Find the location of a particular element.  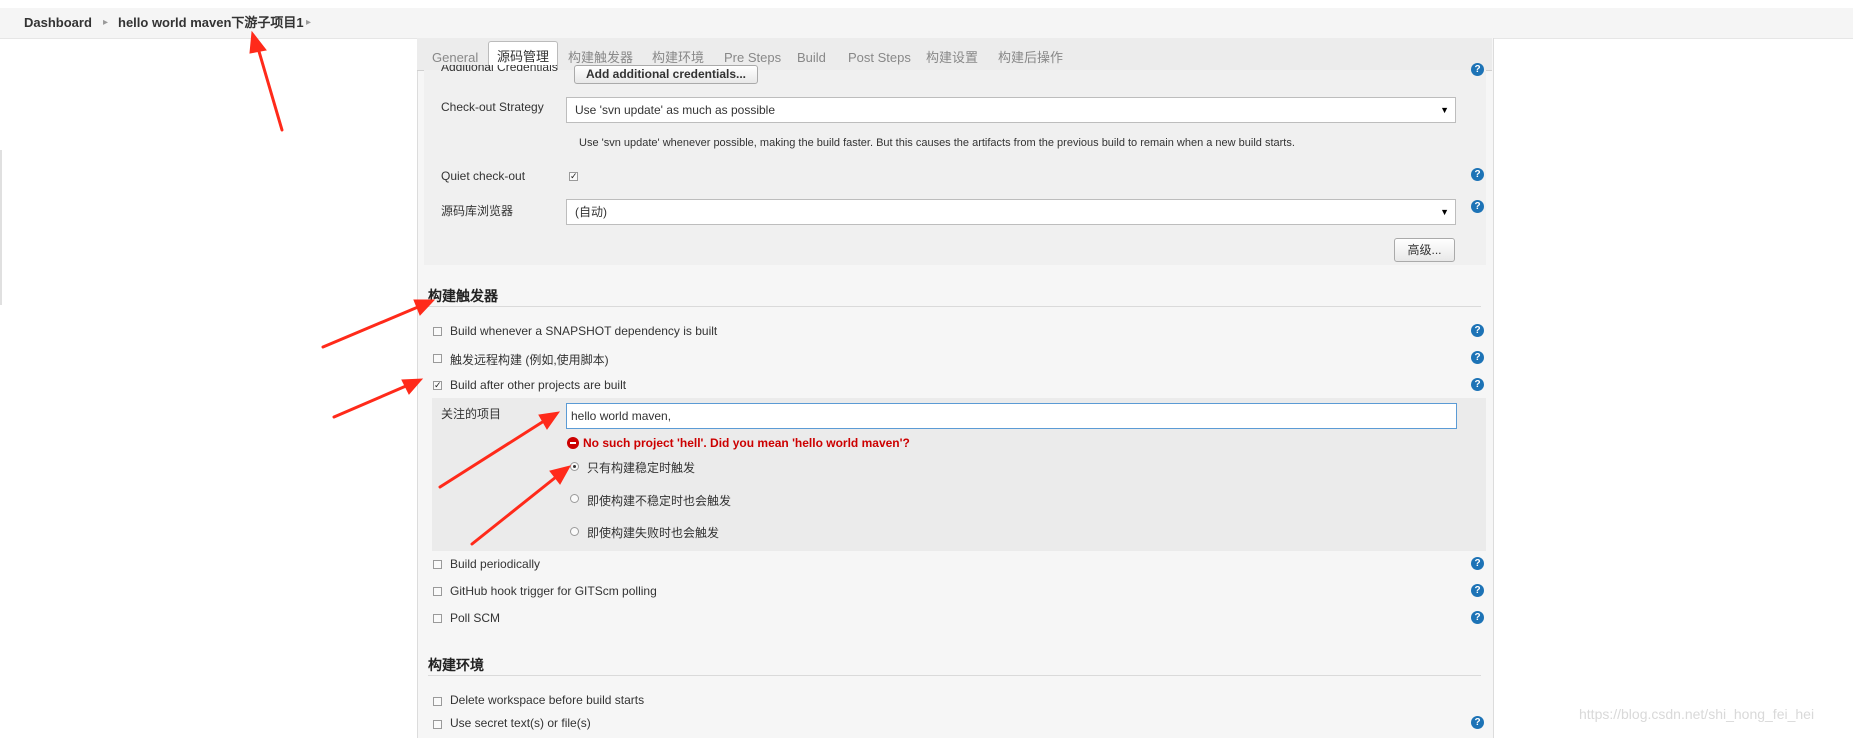

annotation-arrows is located at coordinates (410, 288).